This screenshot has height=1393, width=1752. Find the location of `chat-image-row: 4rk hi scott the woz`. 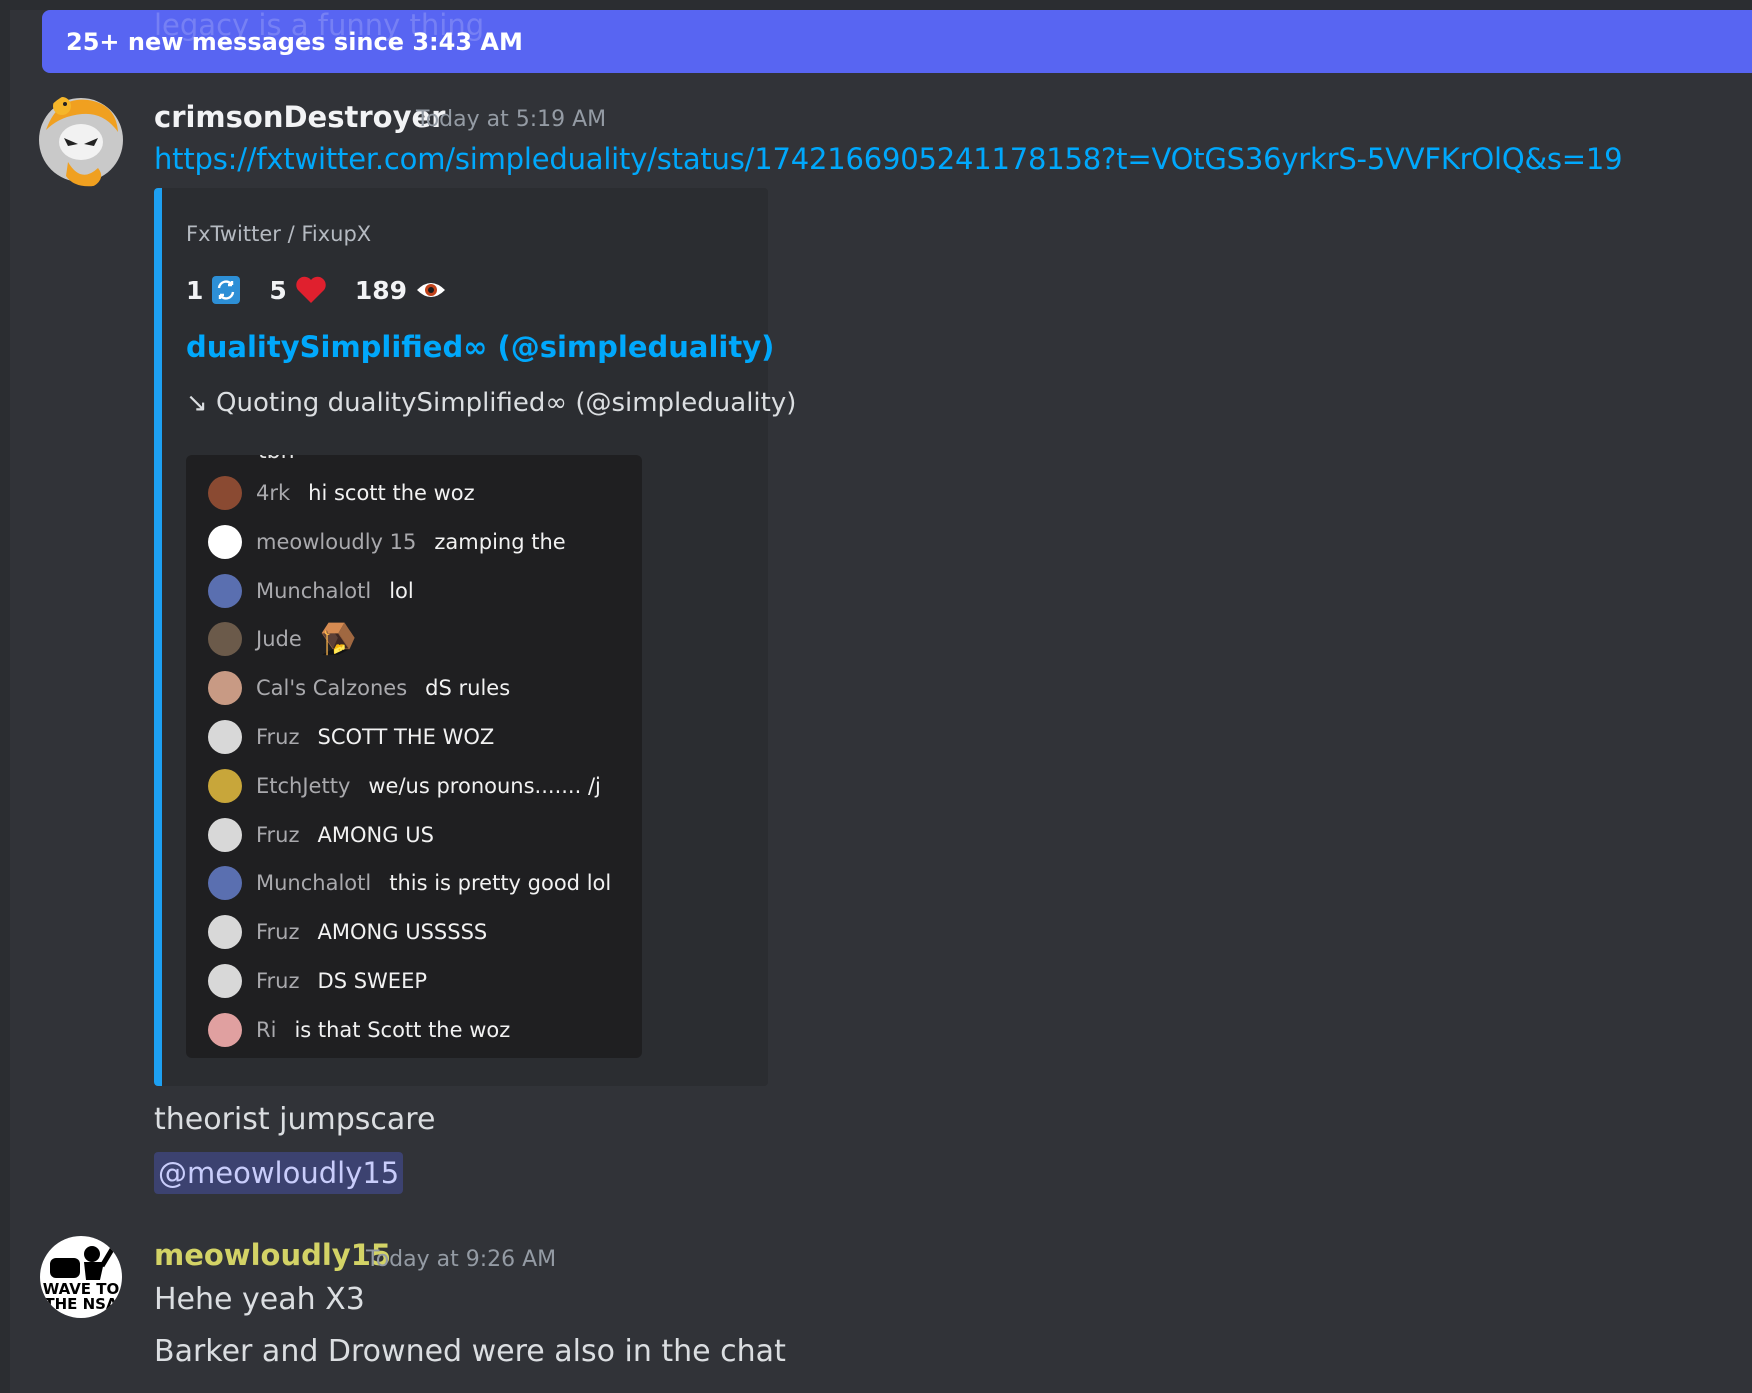

chat-image-row: 4rk hi scott the woz is located at coordinates (341, 493).